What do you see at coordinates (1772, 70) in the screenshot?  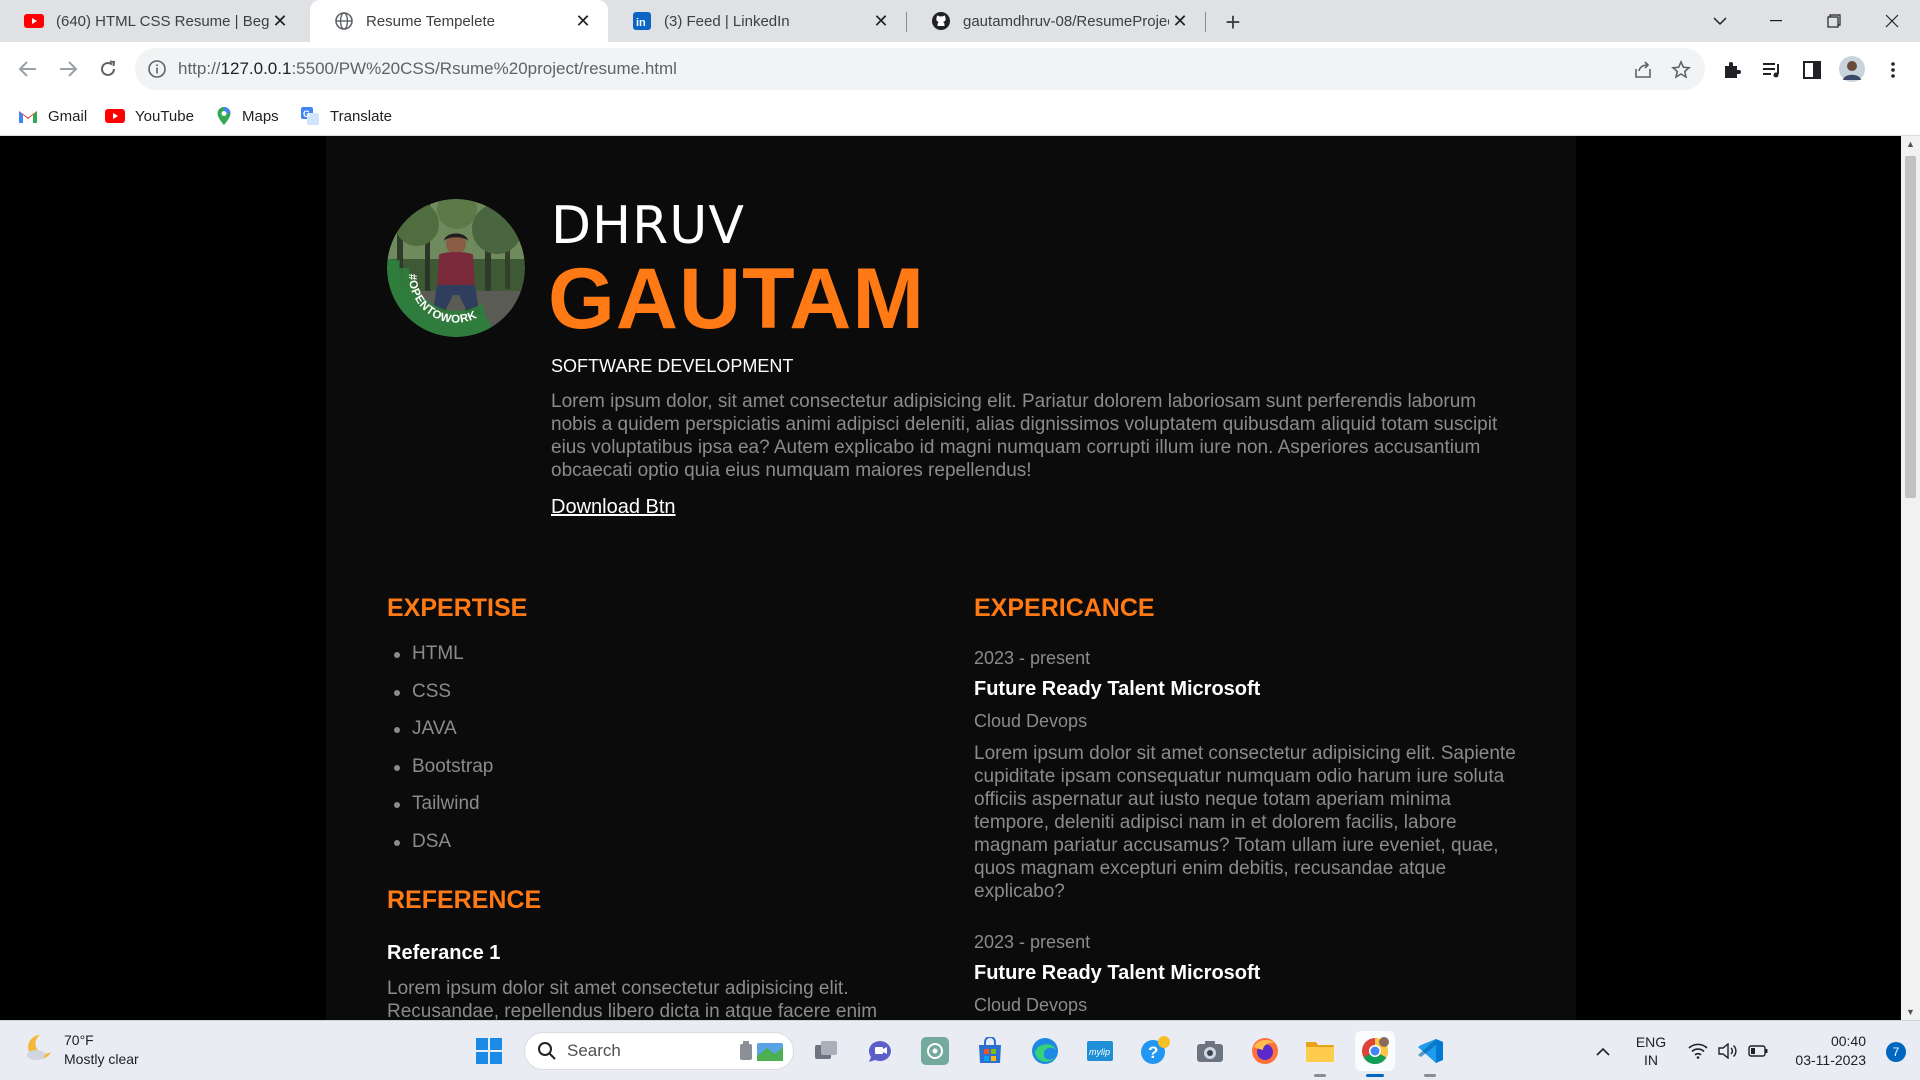 I see `media-controls-icon` at bounding box center [1772, 70].